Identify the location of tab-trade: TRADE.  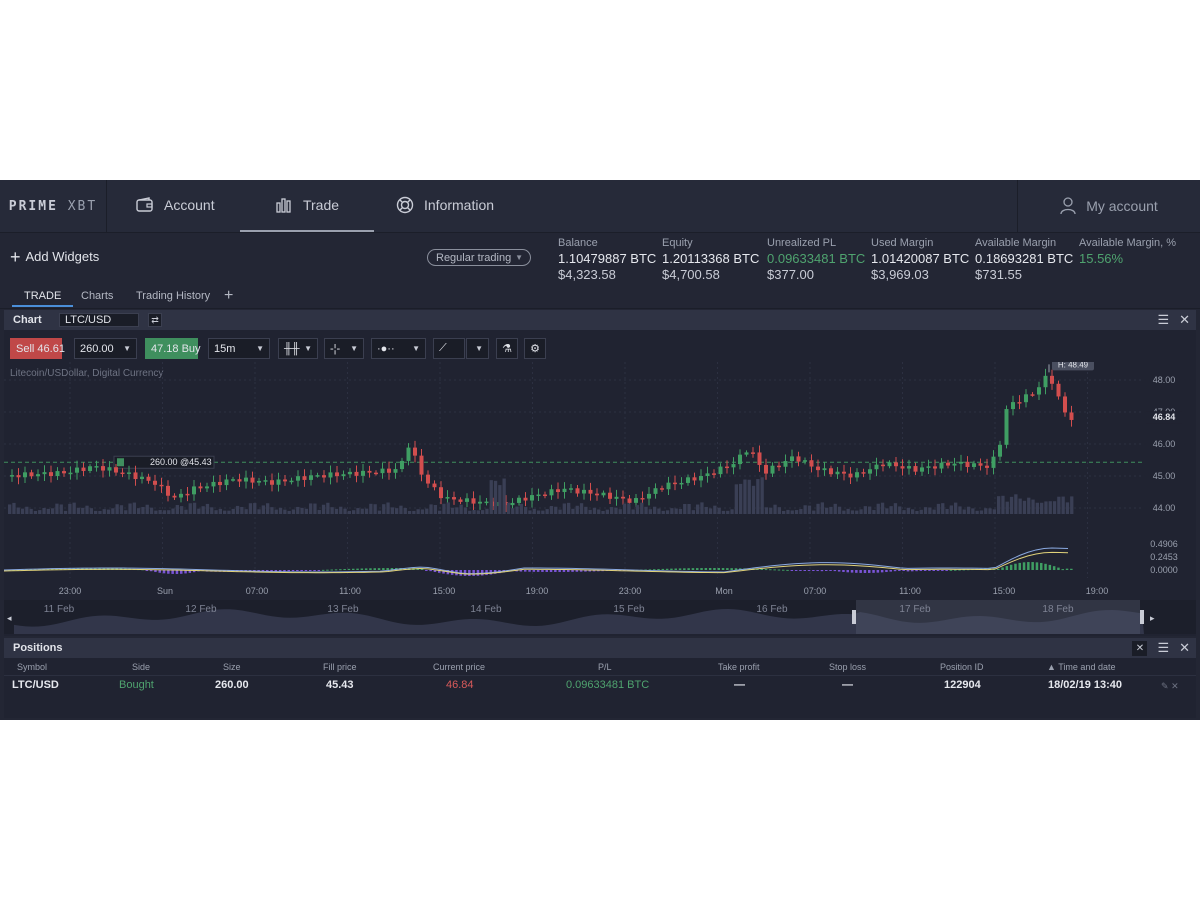
(43, 298).